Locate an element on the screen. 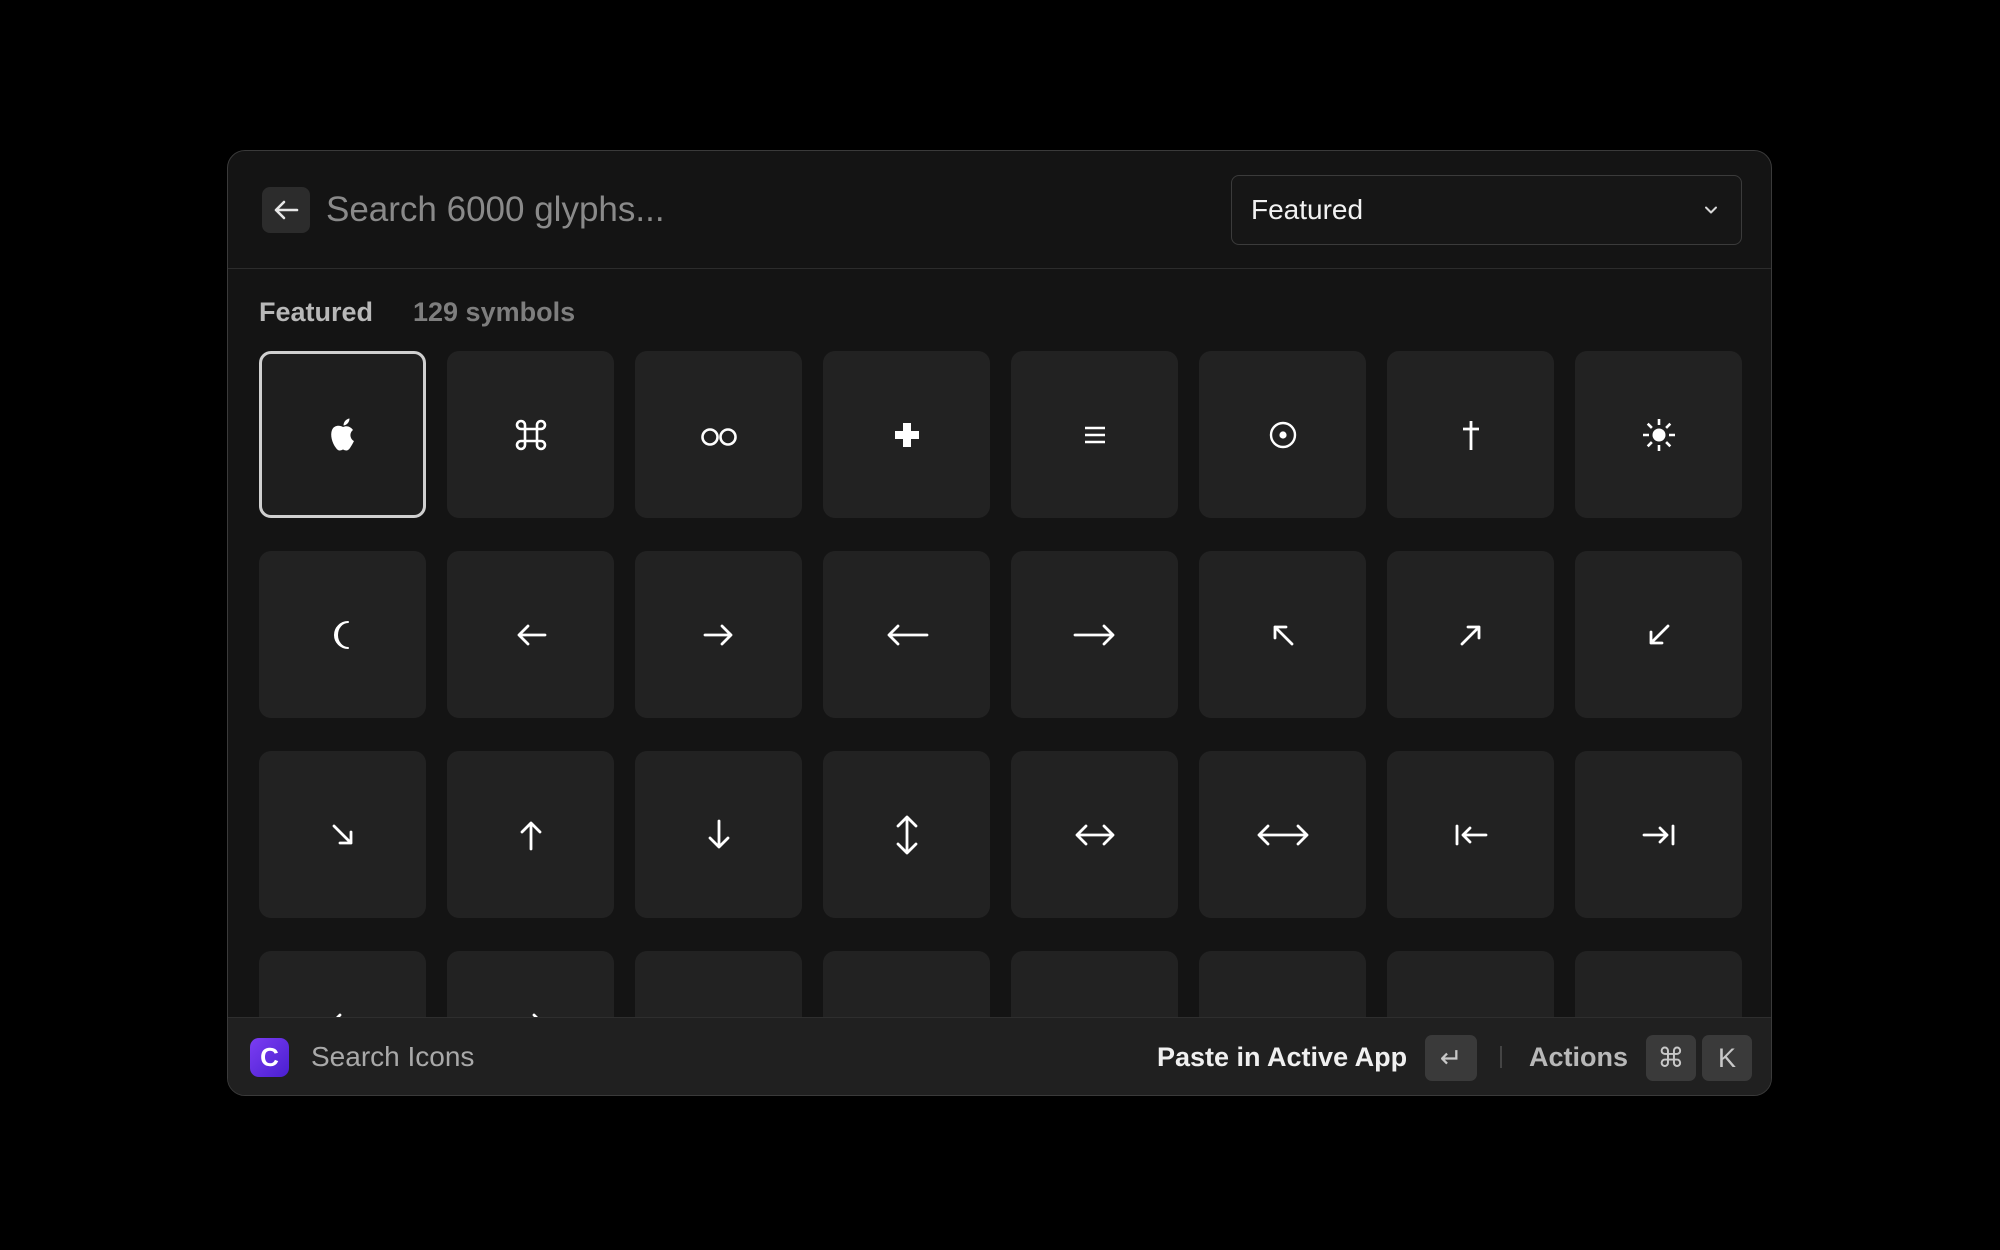  arrow-right-to-bar-icon is located at coordinates (1658, 834).